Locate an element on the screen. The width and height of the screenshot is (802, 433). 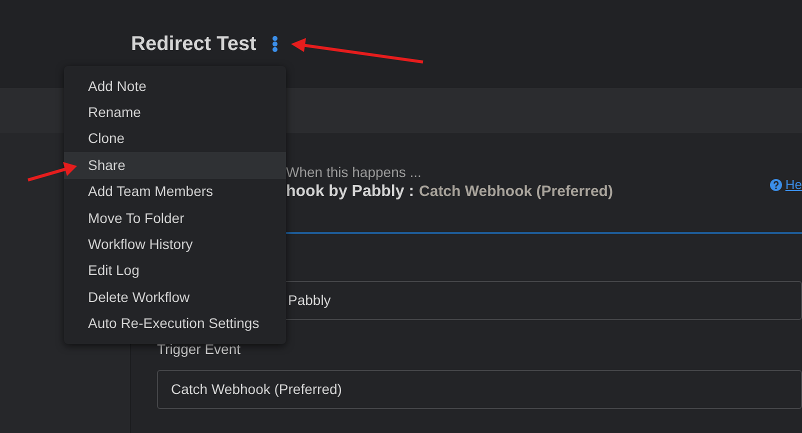
menu-item: Add Team Members is located at coordinates (175, 191).